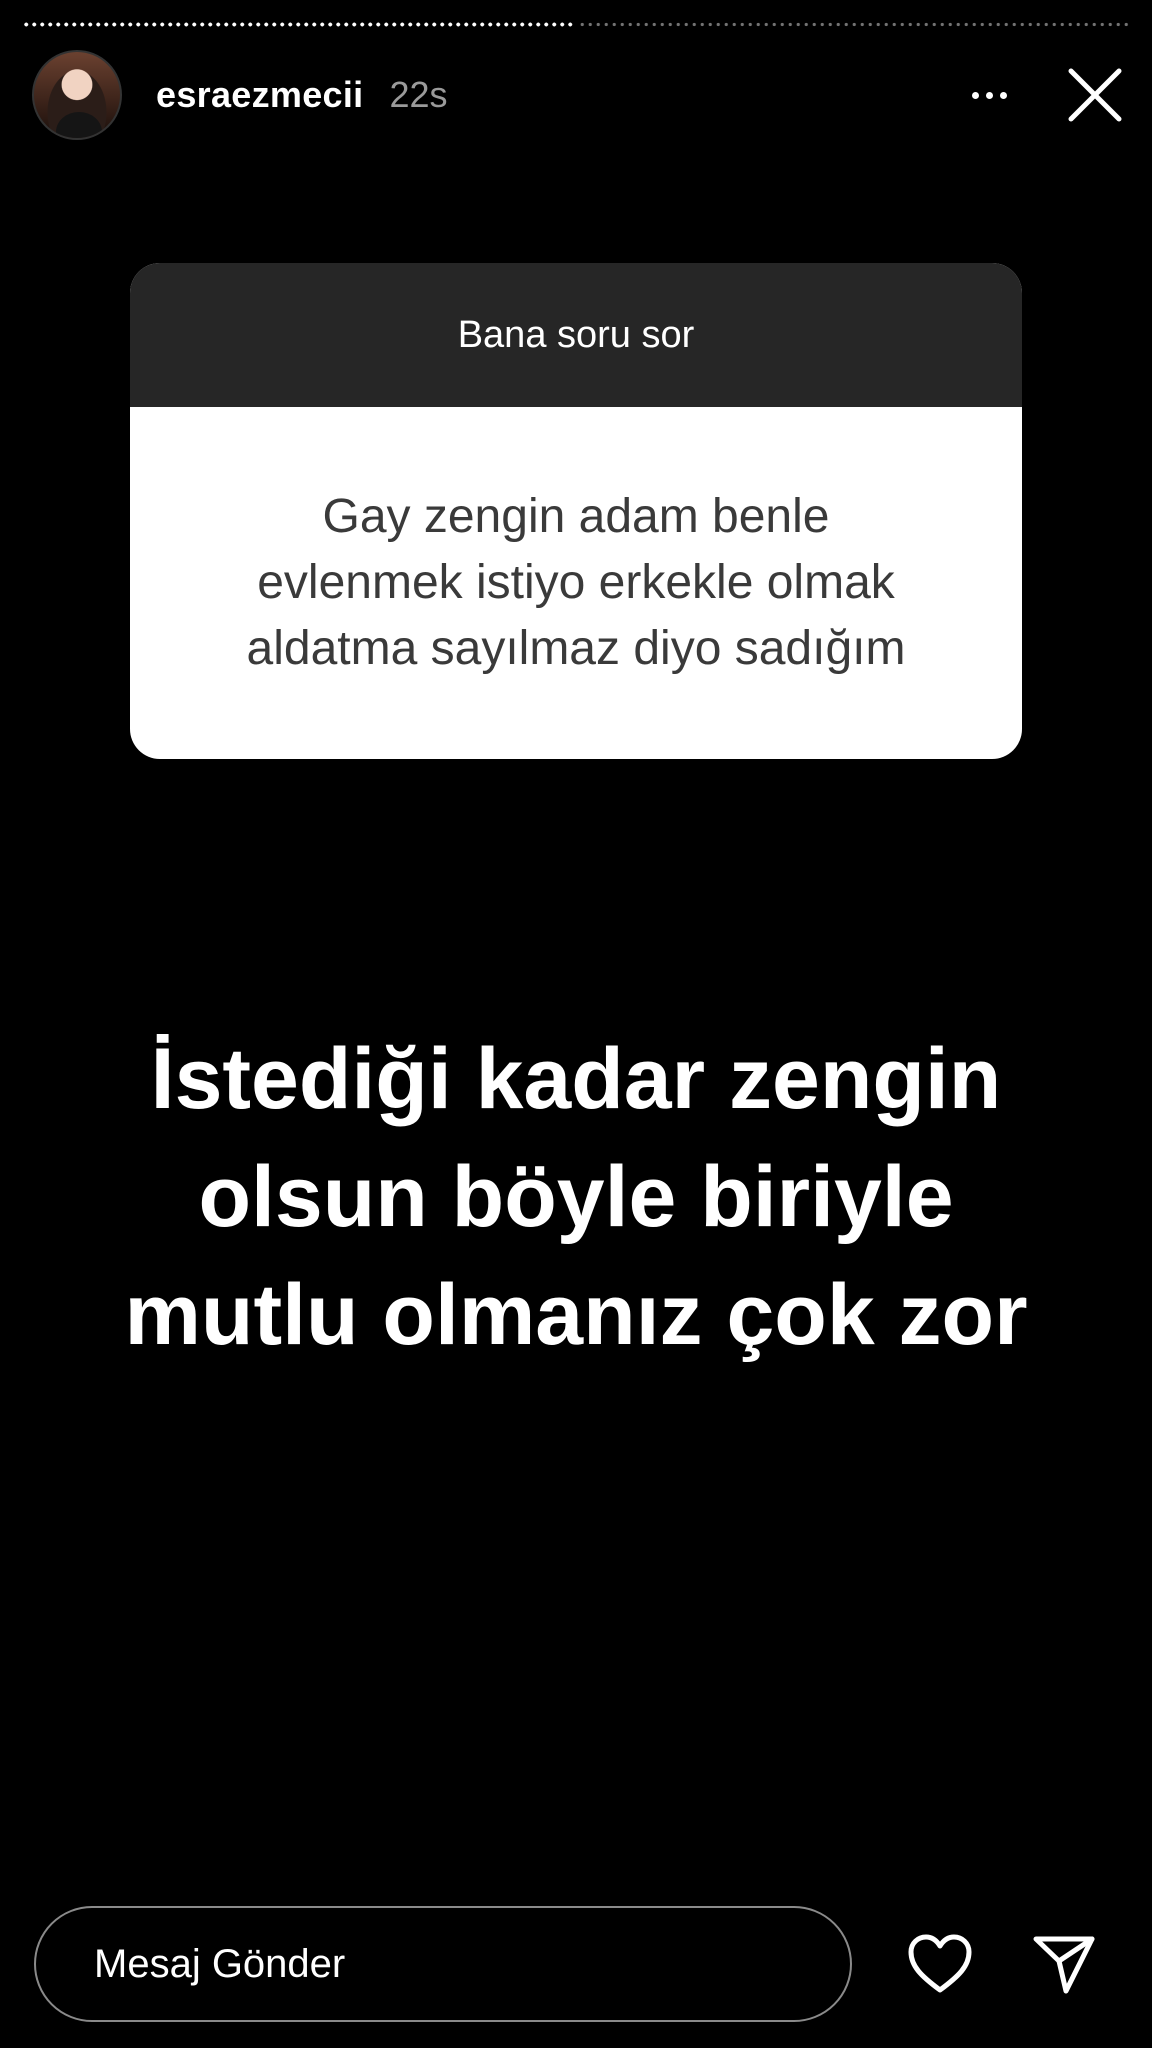 The width and height of the screenshot is (1152, 2048). I want to click on close-icon, so click(1095, 95).